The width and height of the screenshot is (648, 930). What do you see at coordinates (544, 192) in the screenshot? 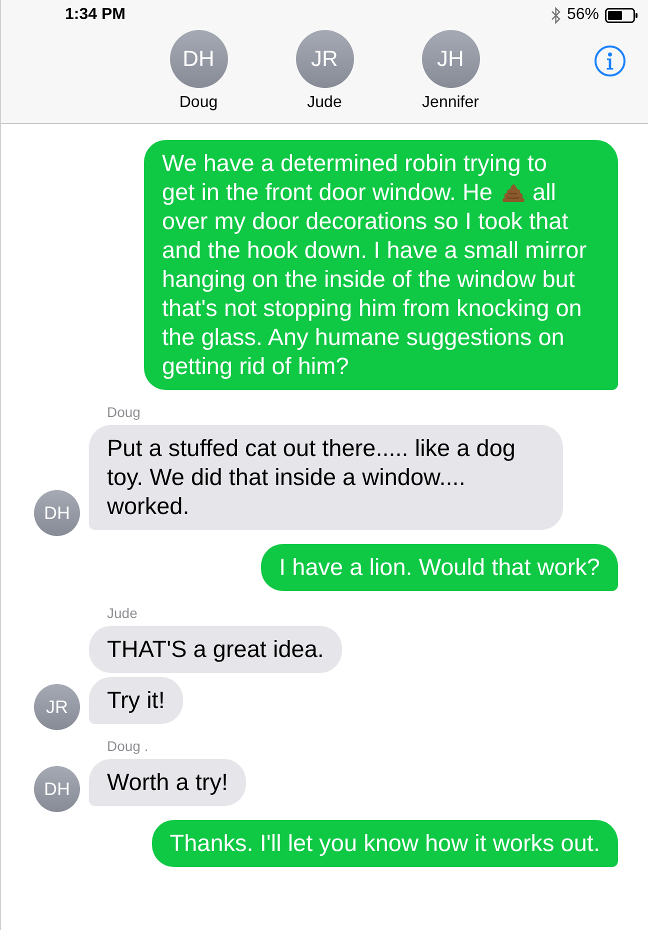
I see `message-text: all` at bounding box center [544, 192].